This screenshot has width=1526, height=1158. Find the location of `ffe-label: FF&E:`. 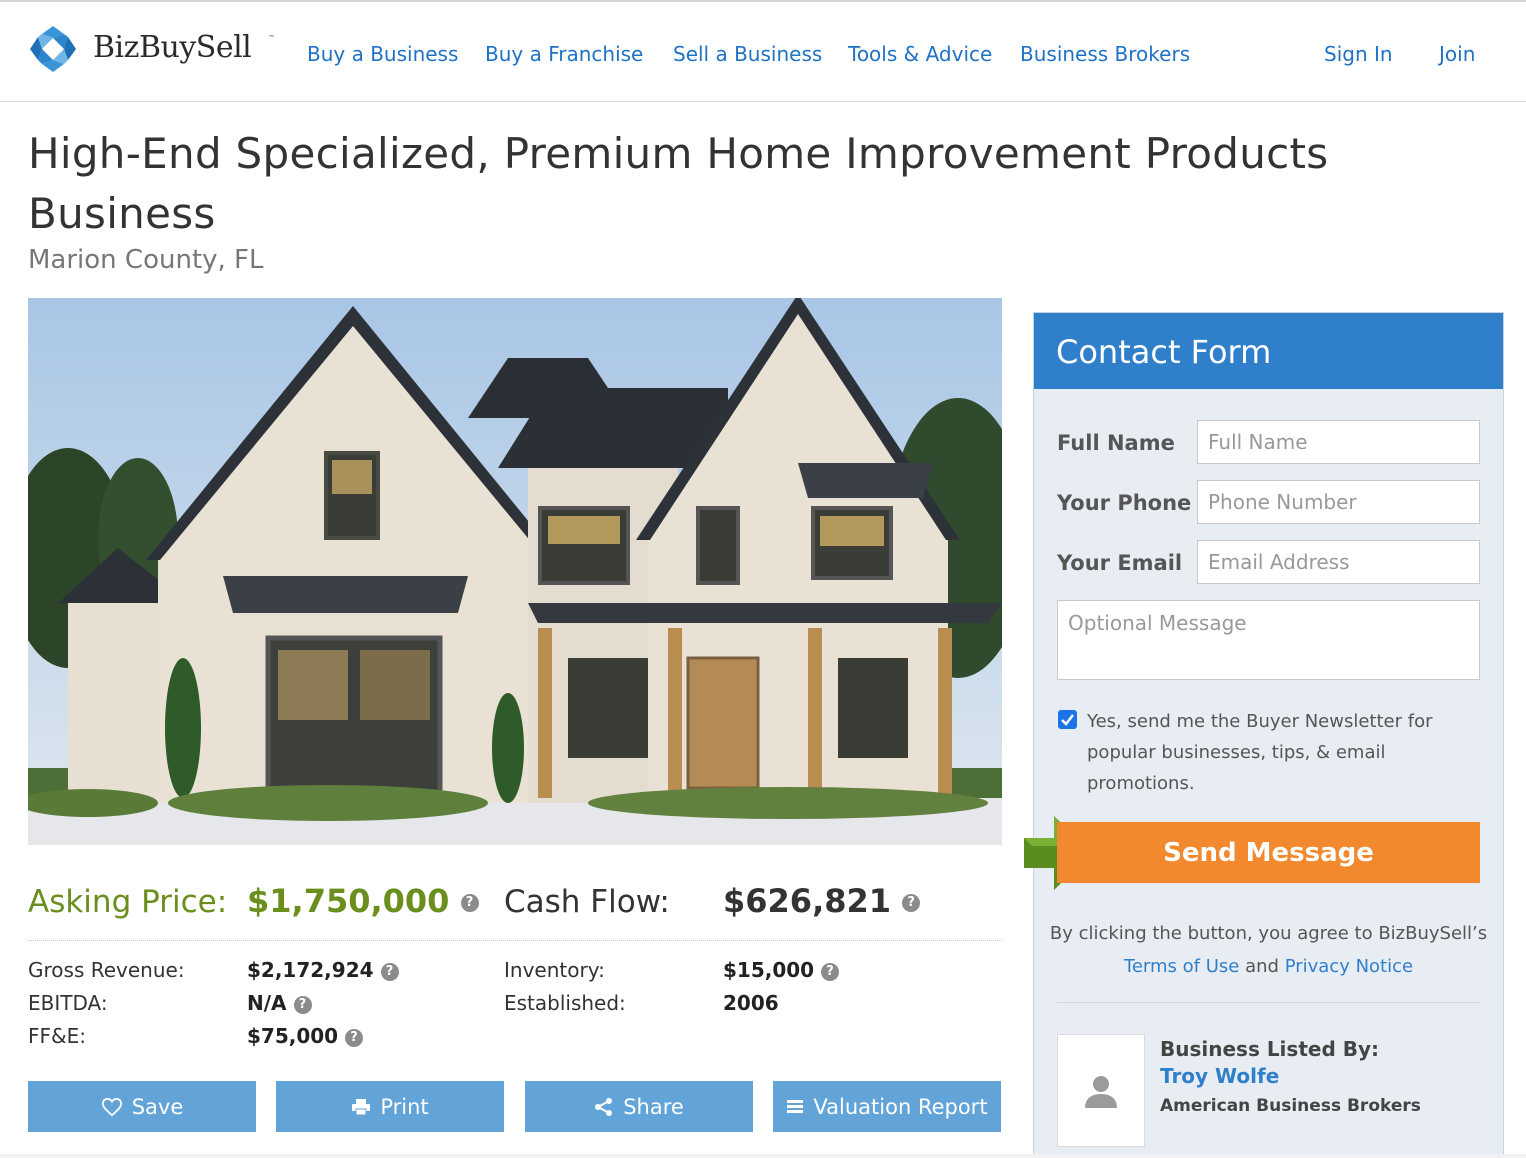

ffe-label: FF&E: is located at coordinates (57, 1036).